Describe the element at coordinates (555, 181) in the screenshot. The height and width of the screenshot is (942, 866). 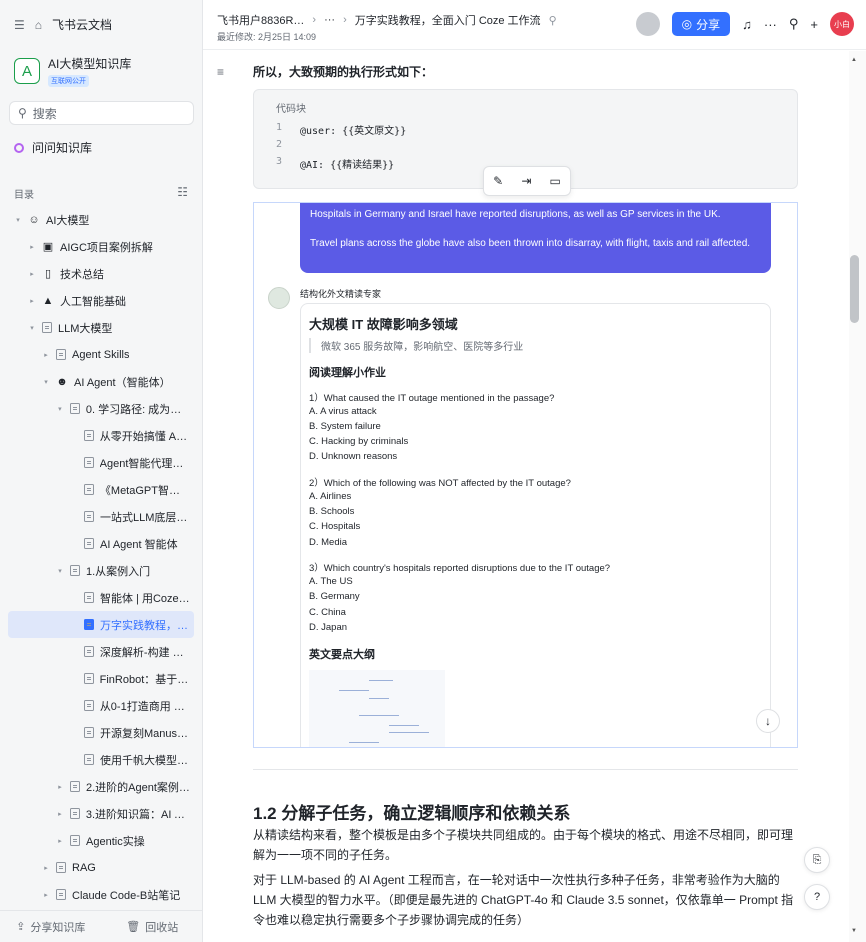
I see `comment-icon: ▭` at that location.